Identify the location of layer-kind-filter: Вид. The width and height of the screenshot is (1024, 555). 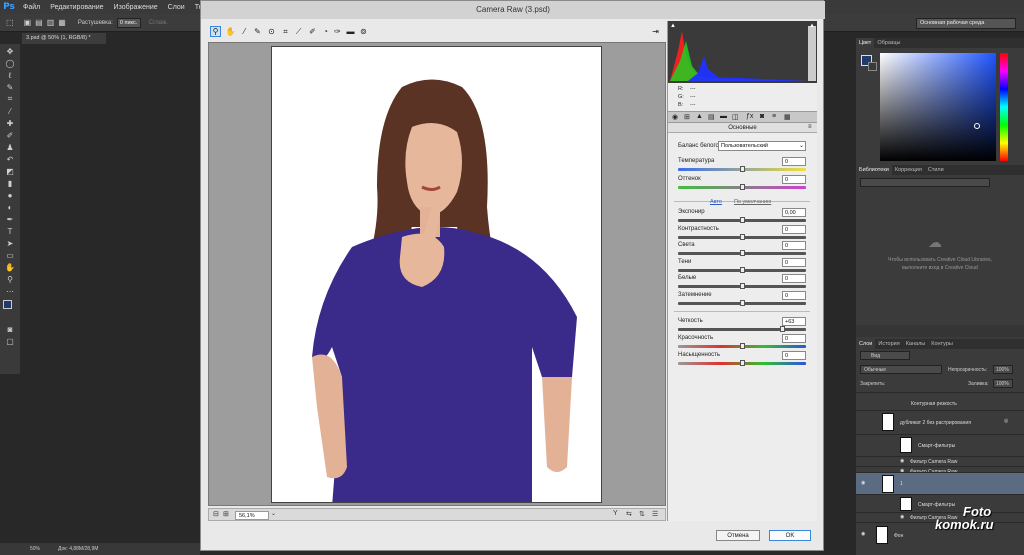
(885, 355).